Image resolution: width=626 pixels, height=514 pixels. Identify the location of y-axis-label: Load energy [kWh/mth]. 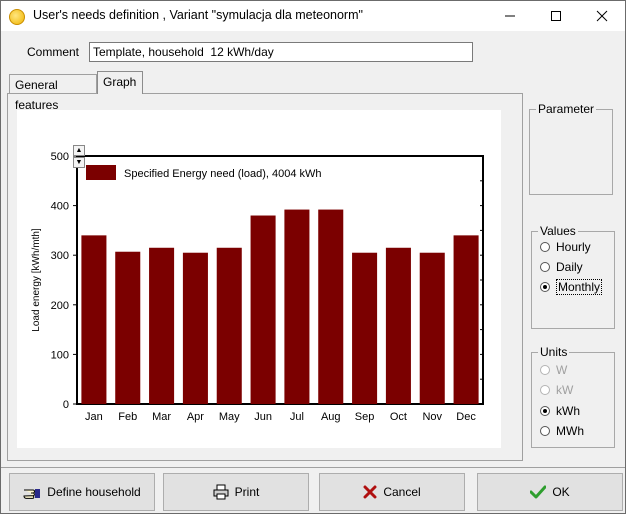
(36, 280).